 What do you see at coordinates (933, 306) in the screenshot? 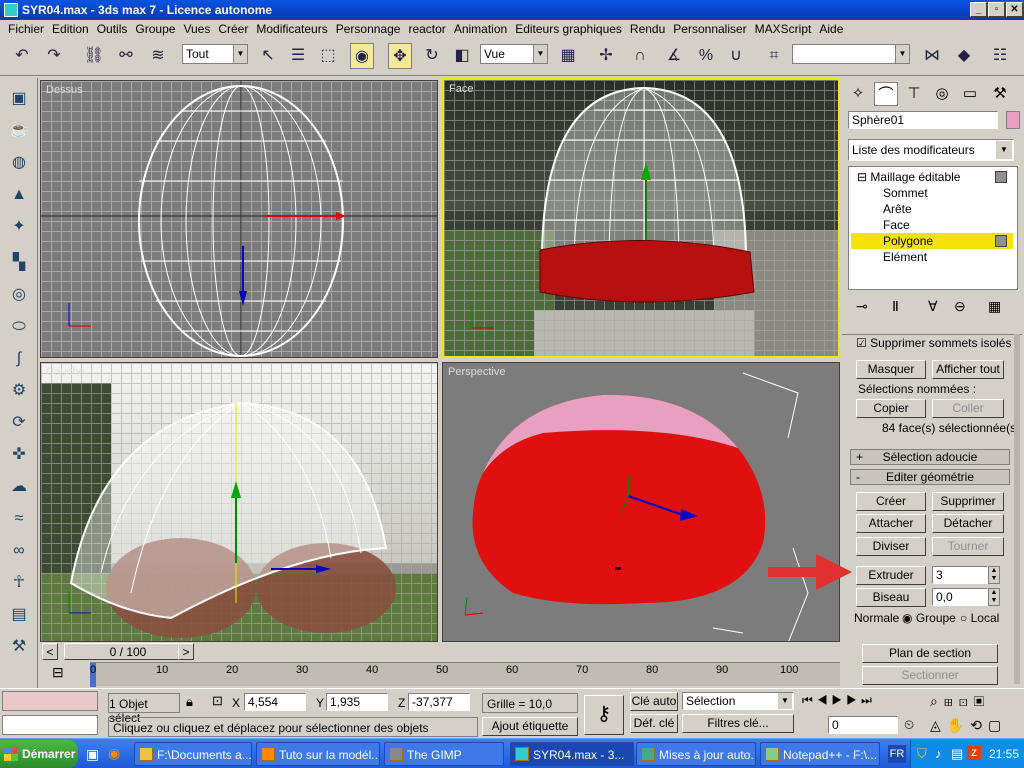
I see `make-unique-icon: ∀` at bounding box center [933, 306].